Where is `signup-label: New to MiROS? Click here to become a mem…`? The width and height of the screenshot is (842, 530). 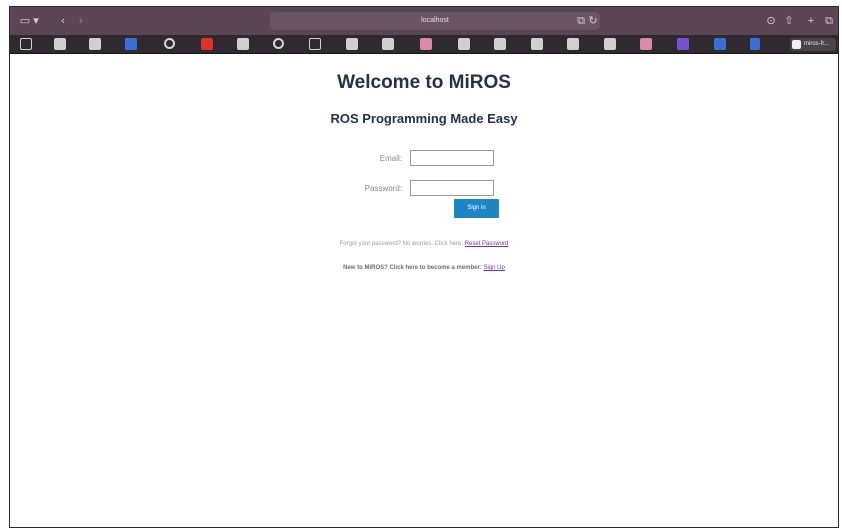
signup-label: New to MiROS? Click here to become a mem… is located at coordinates (412, 268).